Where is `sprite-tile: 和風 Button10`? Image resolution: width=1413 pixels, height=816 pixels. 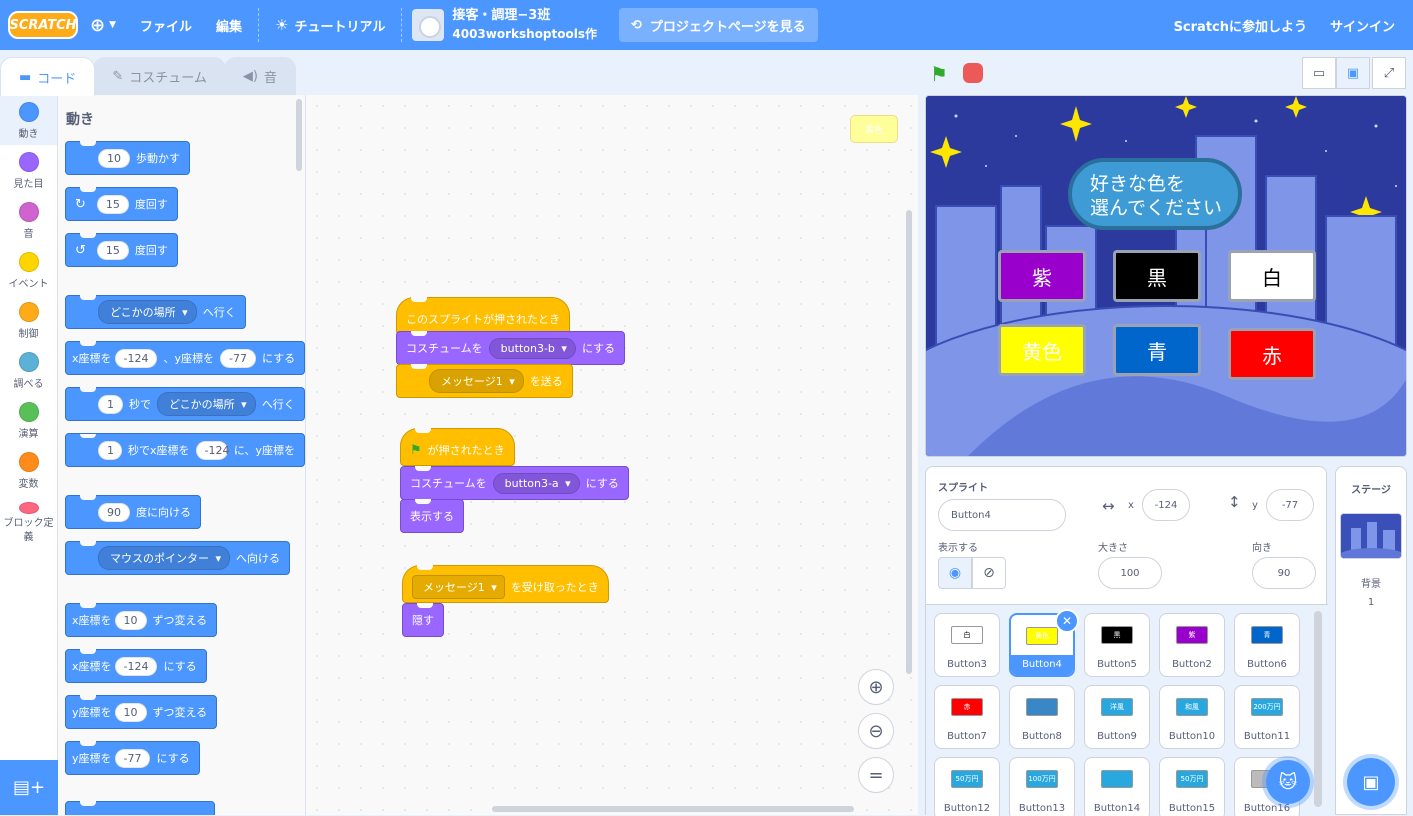
sprite-tile: 和風 Button10 is located at coordinates (1192, 717).